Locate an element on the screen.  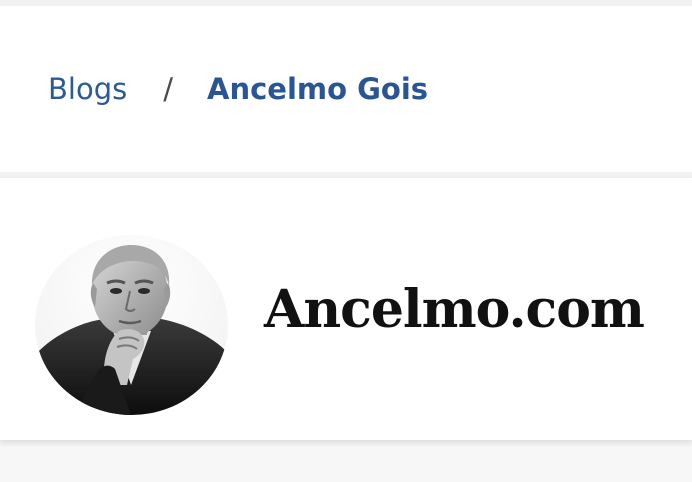
columnist-avatar is located at coordinates (131, 325).